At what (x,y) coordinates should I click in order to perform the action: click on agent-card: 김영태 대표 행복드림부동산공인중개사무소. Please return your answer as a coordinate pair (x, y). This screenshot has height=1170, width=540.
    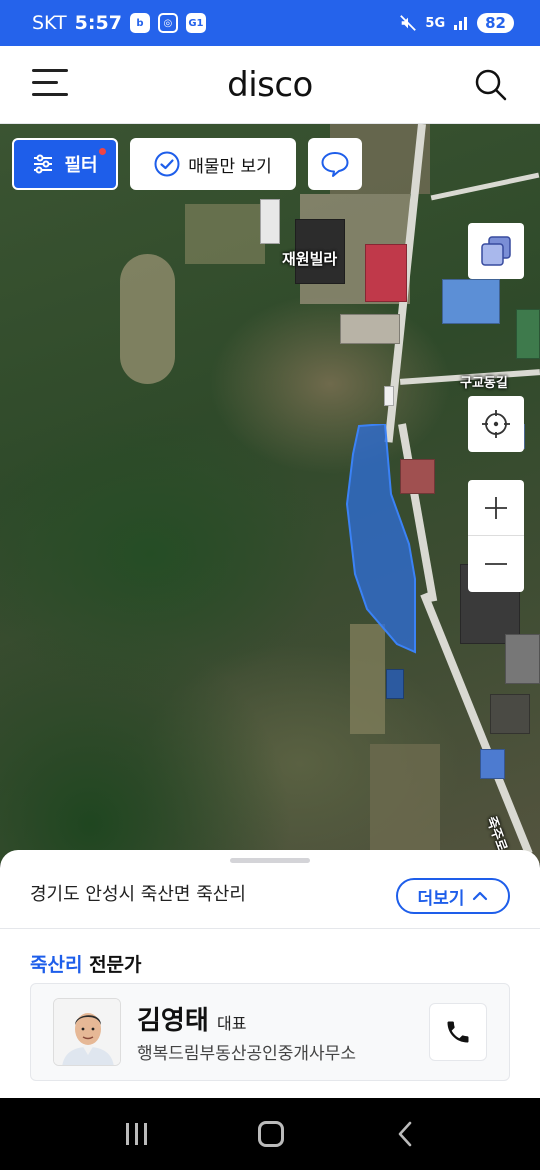
    Looking at the image, I should click on (270, 1032).